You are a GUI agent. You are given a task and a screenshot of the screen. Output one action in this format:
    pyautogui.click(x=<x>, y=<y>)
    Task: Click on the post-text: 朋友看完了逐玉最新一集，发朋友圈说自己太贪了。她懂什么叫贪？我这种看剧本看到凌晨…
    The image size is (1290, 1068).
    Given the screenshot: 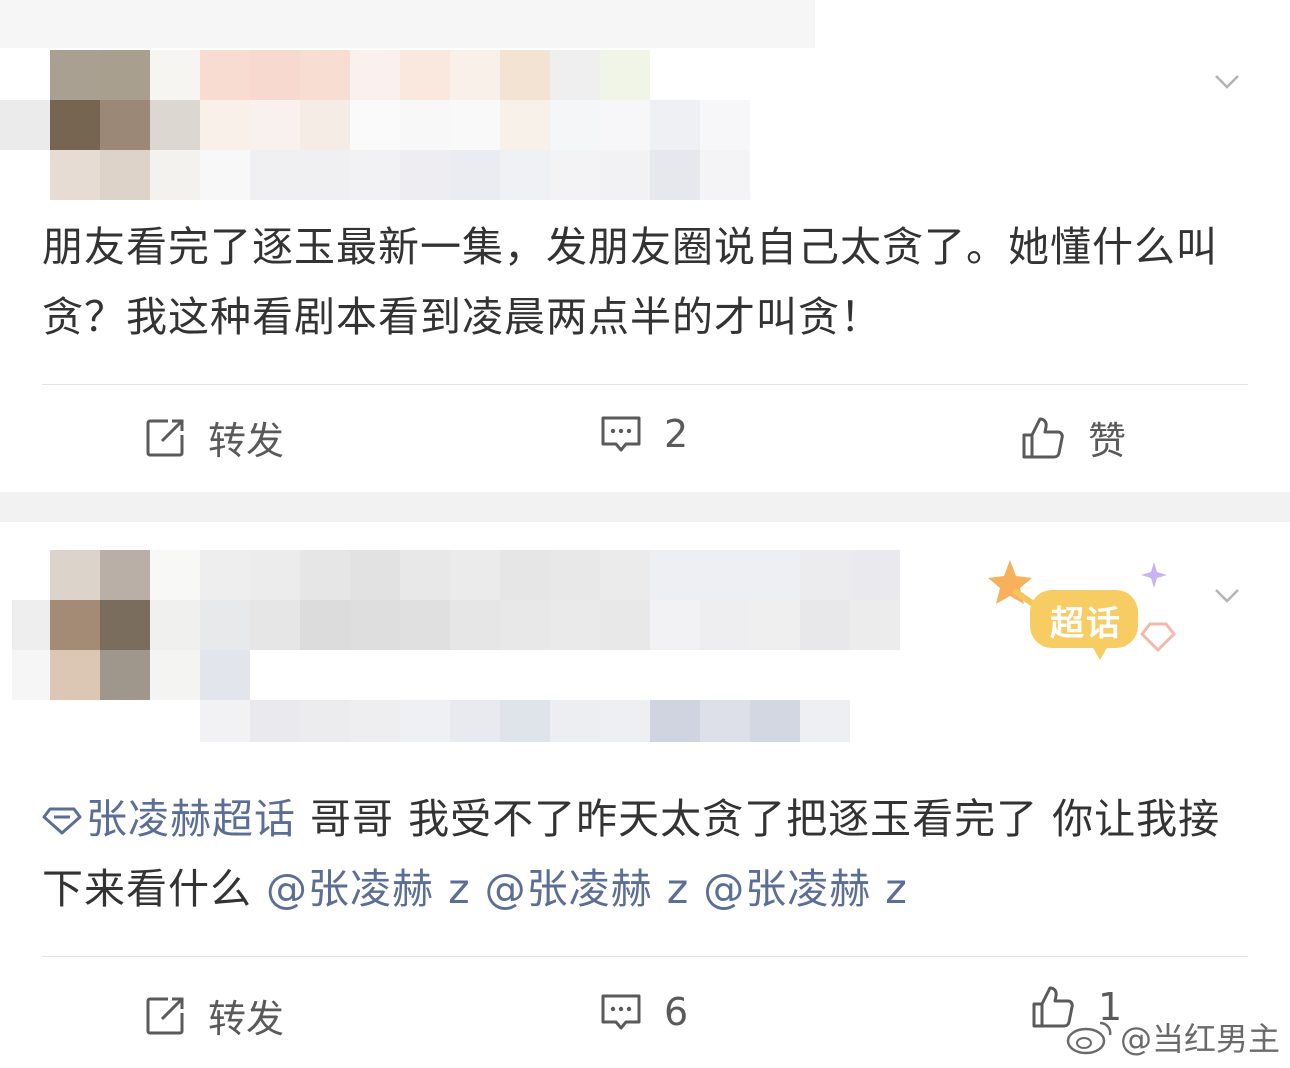 What is the action you would take?
    pyautogui.click(x=647, y=282)
    